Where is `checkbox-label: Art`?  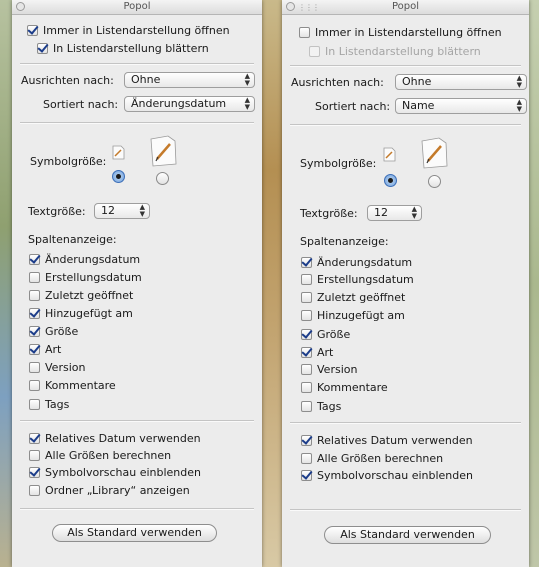
checkbox-label: Art is located at coordinates (53, 349).